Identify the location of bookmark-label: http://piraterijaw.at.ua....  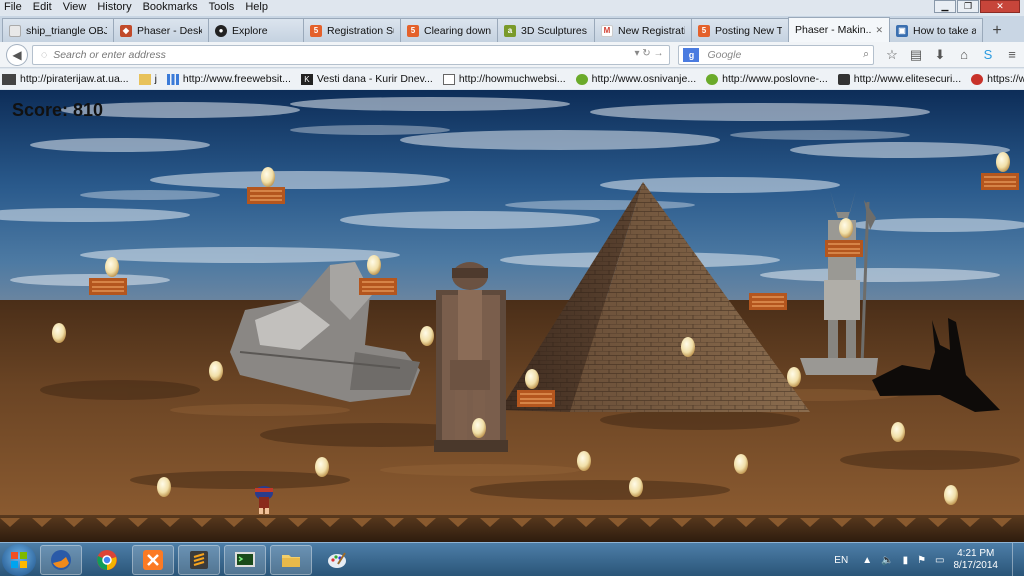
(74, 79).